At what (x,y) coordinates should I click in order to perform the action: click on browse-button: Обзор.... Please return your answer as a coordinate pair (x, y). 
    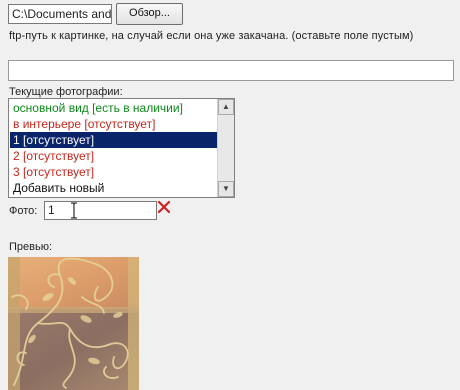
    Looking at the image, I should click on (149, 14).